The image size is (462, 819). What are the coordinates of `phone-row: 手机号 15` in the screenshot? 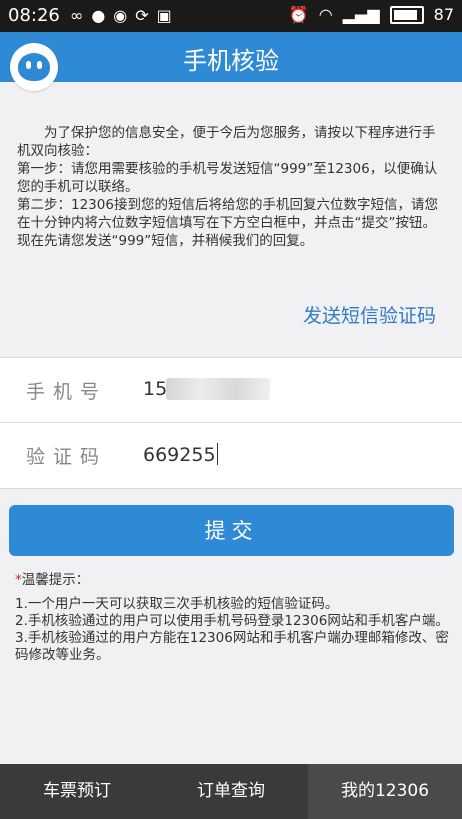 It's located at (231, 390).